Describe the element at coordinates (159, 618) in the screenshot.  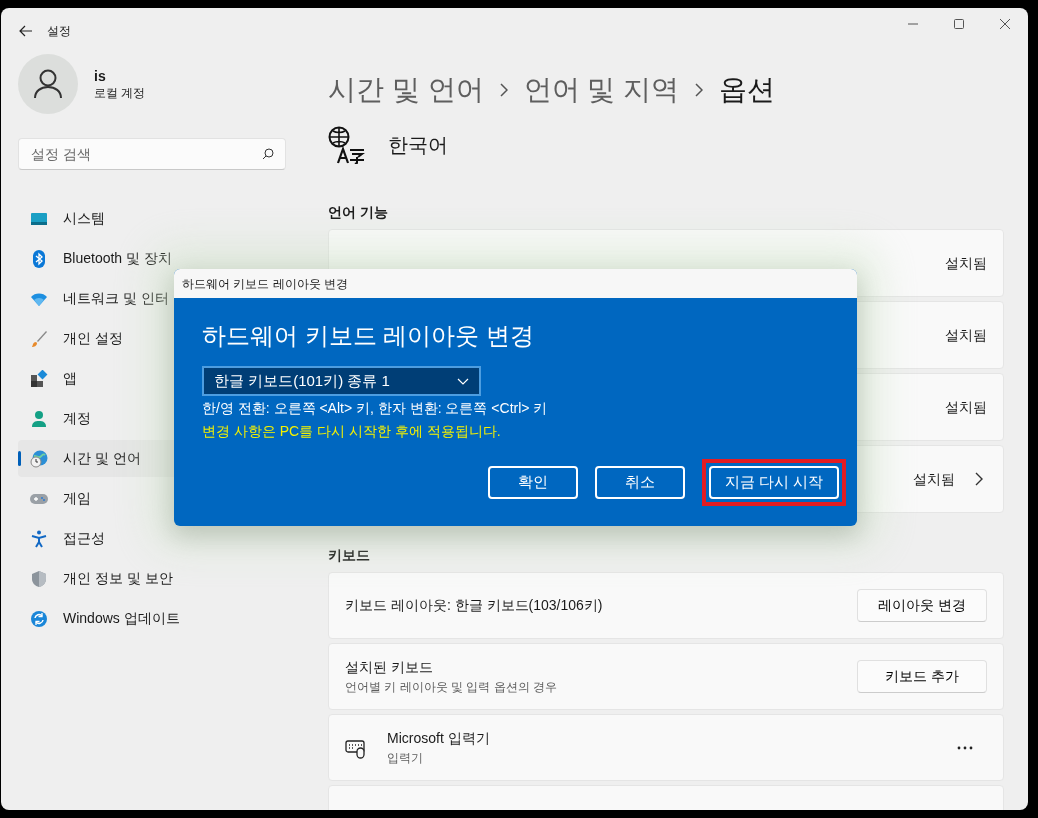
I see `sidebar-item: Windows 업데이트` at that location.